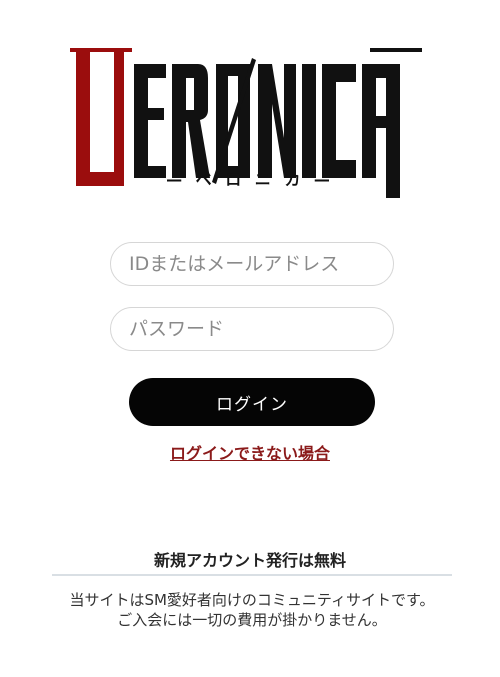 The height and width of the screenshot is (677, 500). I want to click on description-line-2: ご入会には一切の費用が掛かりません。, so click(252, 620).